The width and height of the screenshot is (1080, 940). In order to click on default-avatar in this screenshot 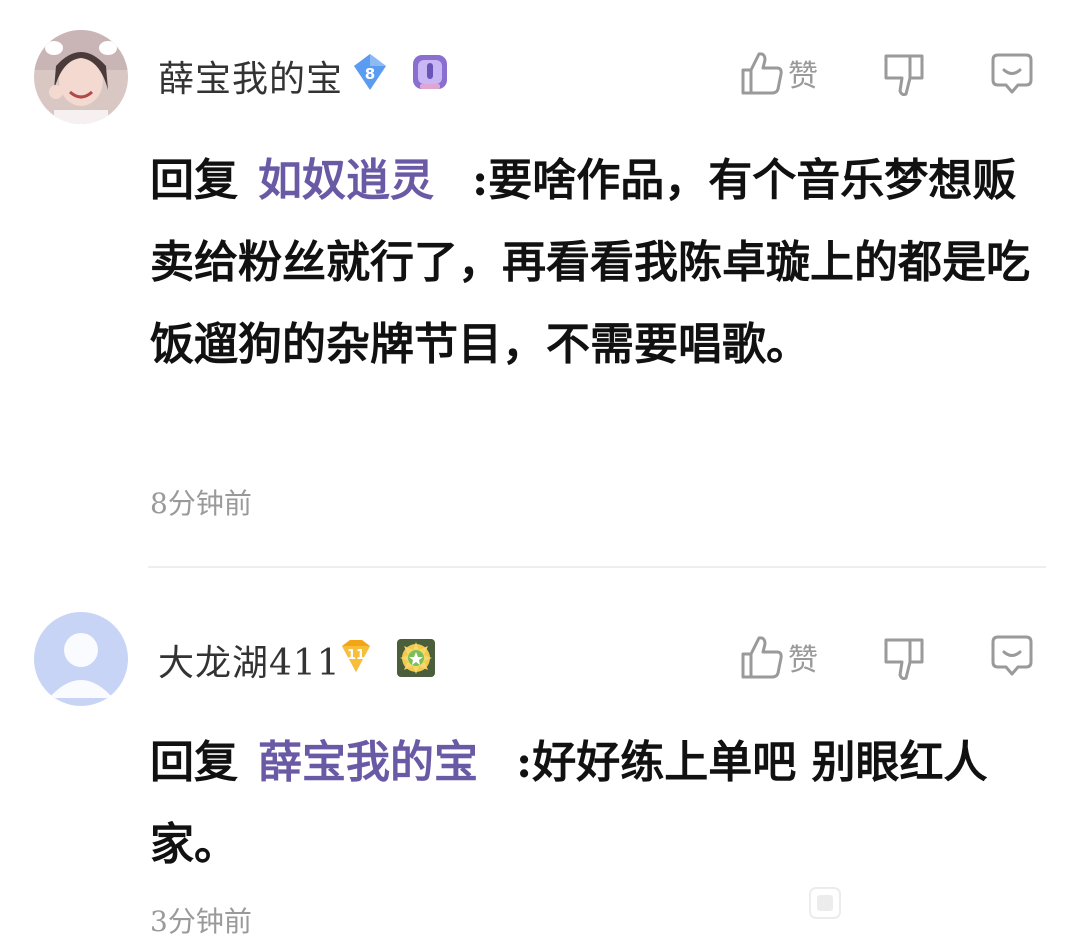, I will do `click(81, 659)`.